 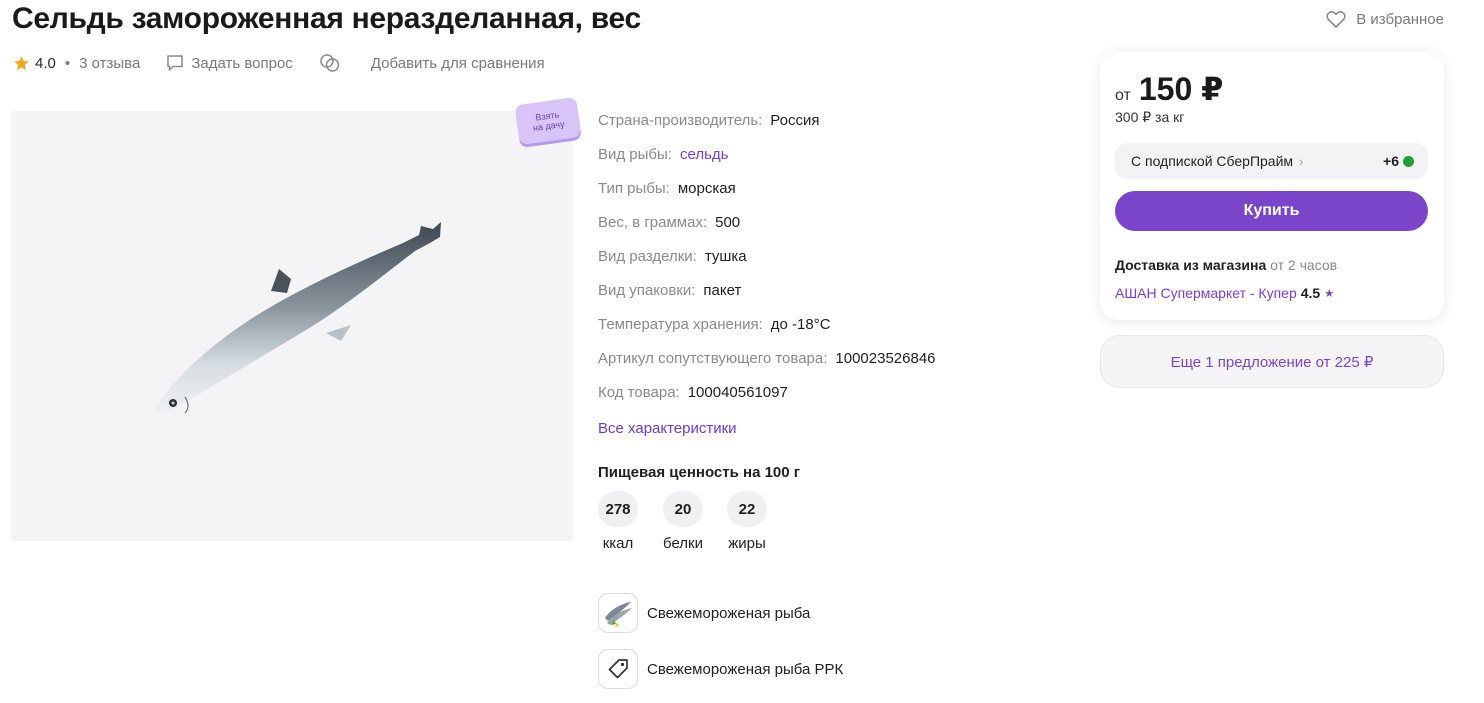 What do you see at coordinates (45, 63) in the screenshot?
I see `rating-value: 4.0` at bounding box center [45, 63].